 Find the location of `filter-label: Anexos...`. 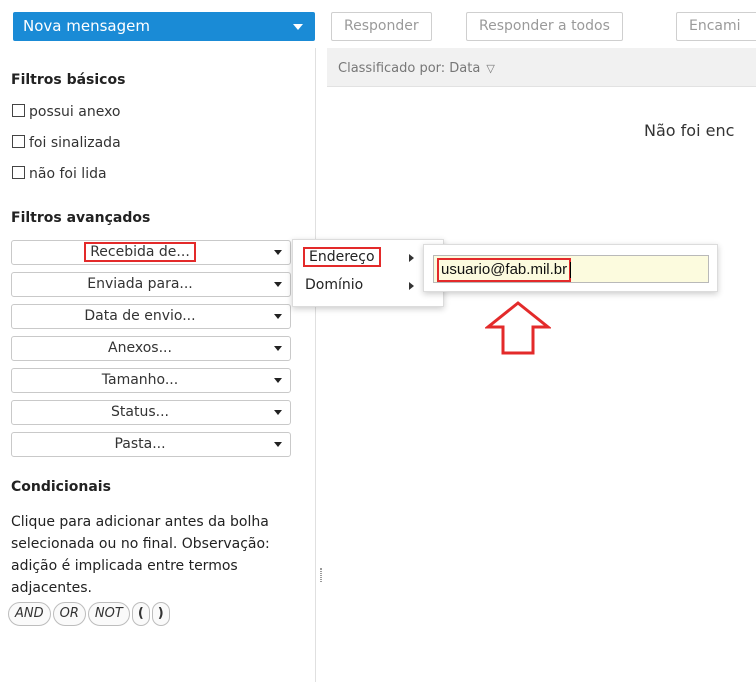

filter-label: Anexos... is located at coordinates (140, 348).